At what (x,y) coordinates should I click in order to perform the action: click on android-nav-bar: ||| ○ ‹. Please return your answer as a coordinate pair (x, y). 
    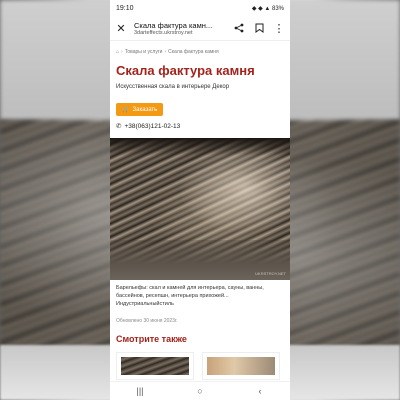
    Looking at the image, I should click on (200, 390).